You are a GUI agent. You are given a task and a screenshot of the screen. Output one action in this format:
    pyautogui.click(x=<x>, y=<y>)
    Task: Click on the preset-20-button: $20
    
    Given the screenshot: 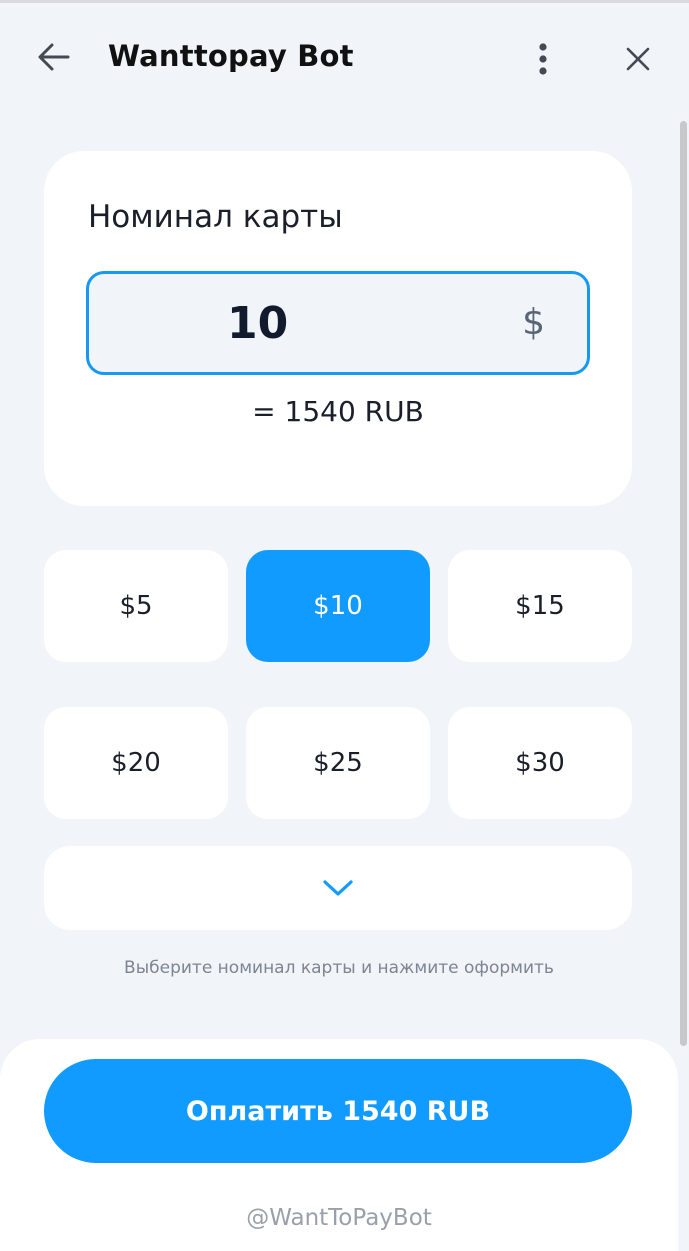 What is the action you would take?
    pyautogui.click(x=136, y=763)
    